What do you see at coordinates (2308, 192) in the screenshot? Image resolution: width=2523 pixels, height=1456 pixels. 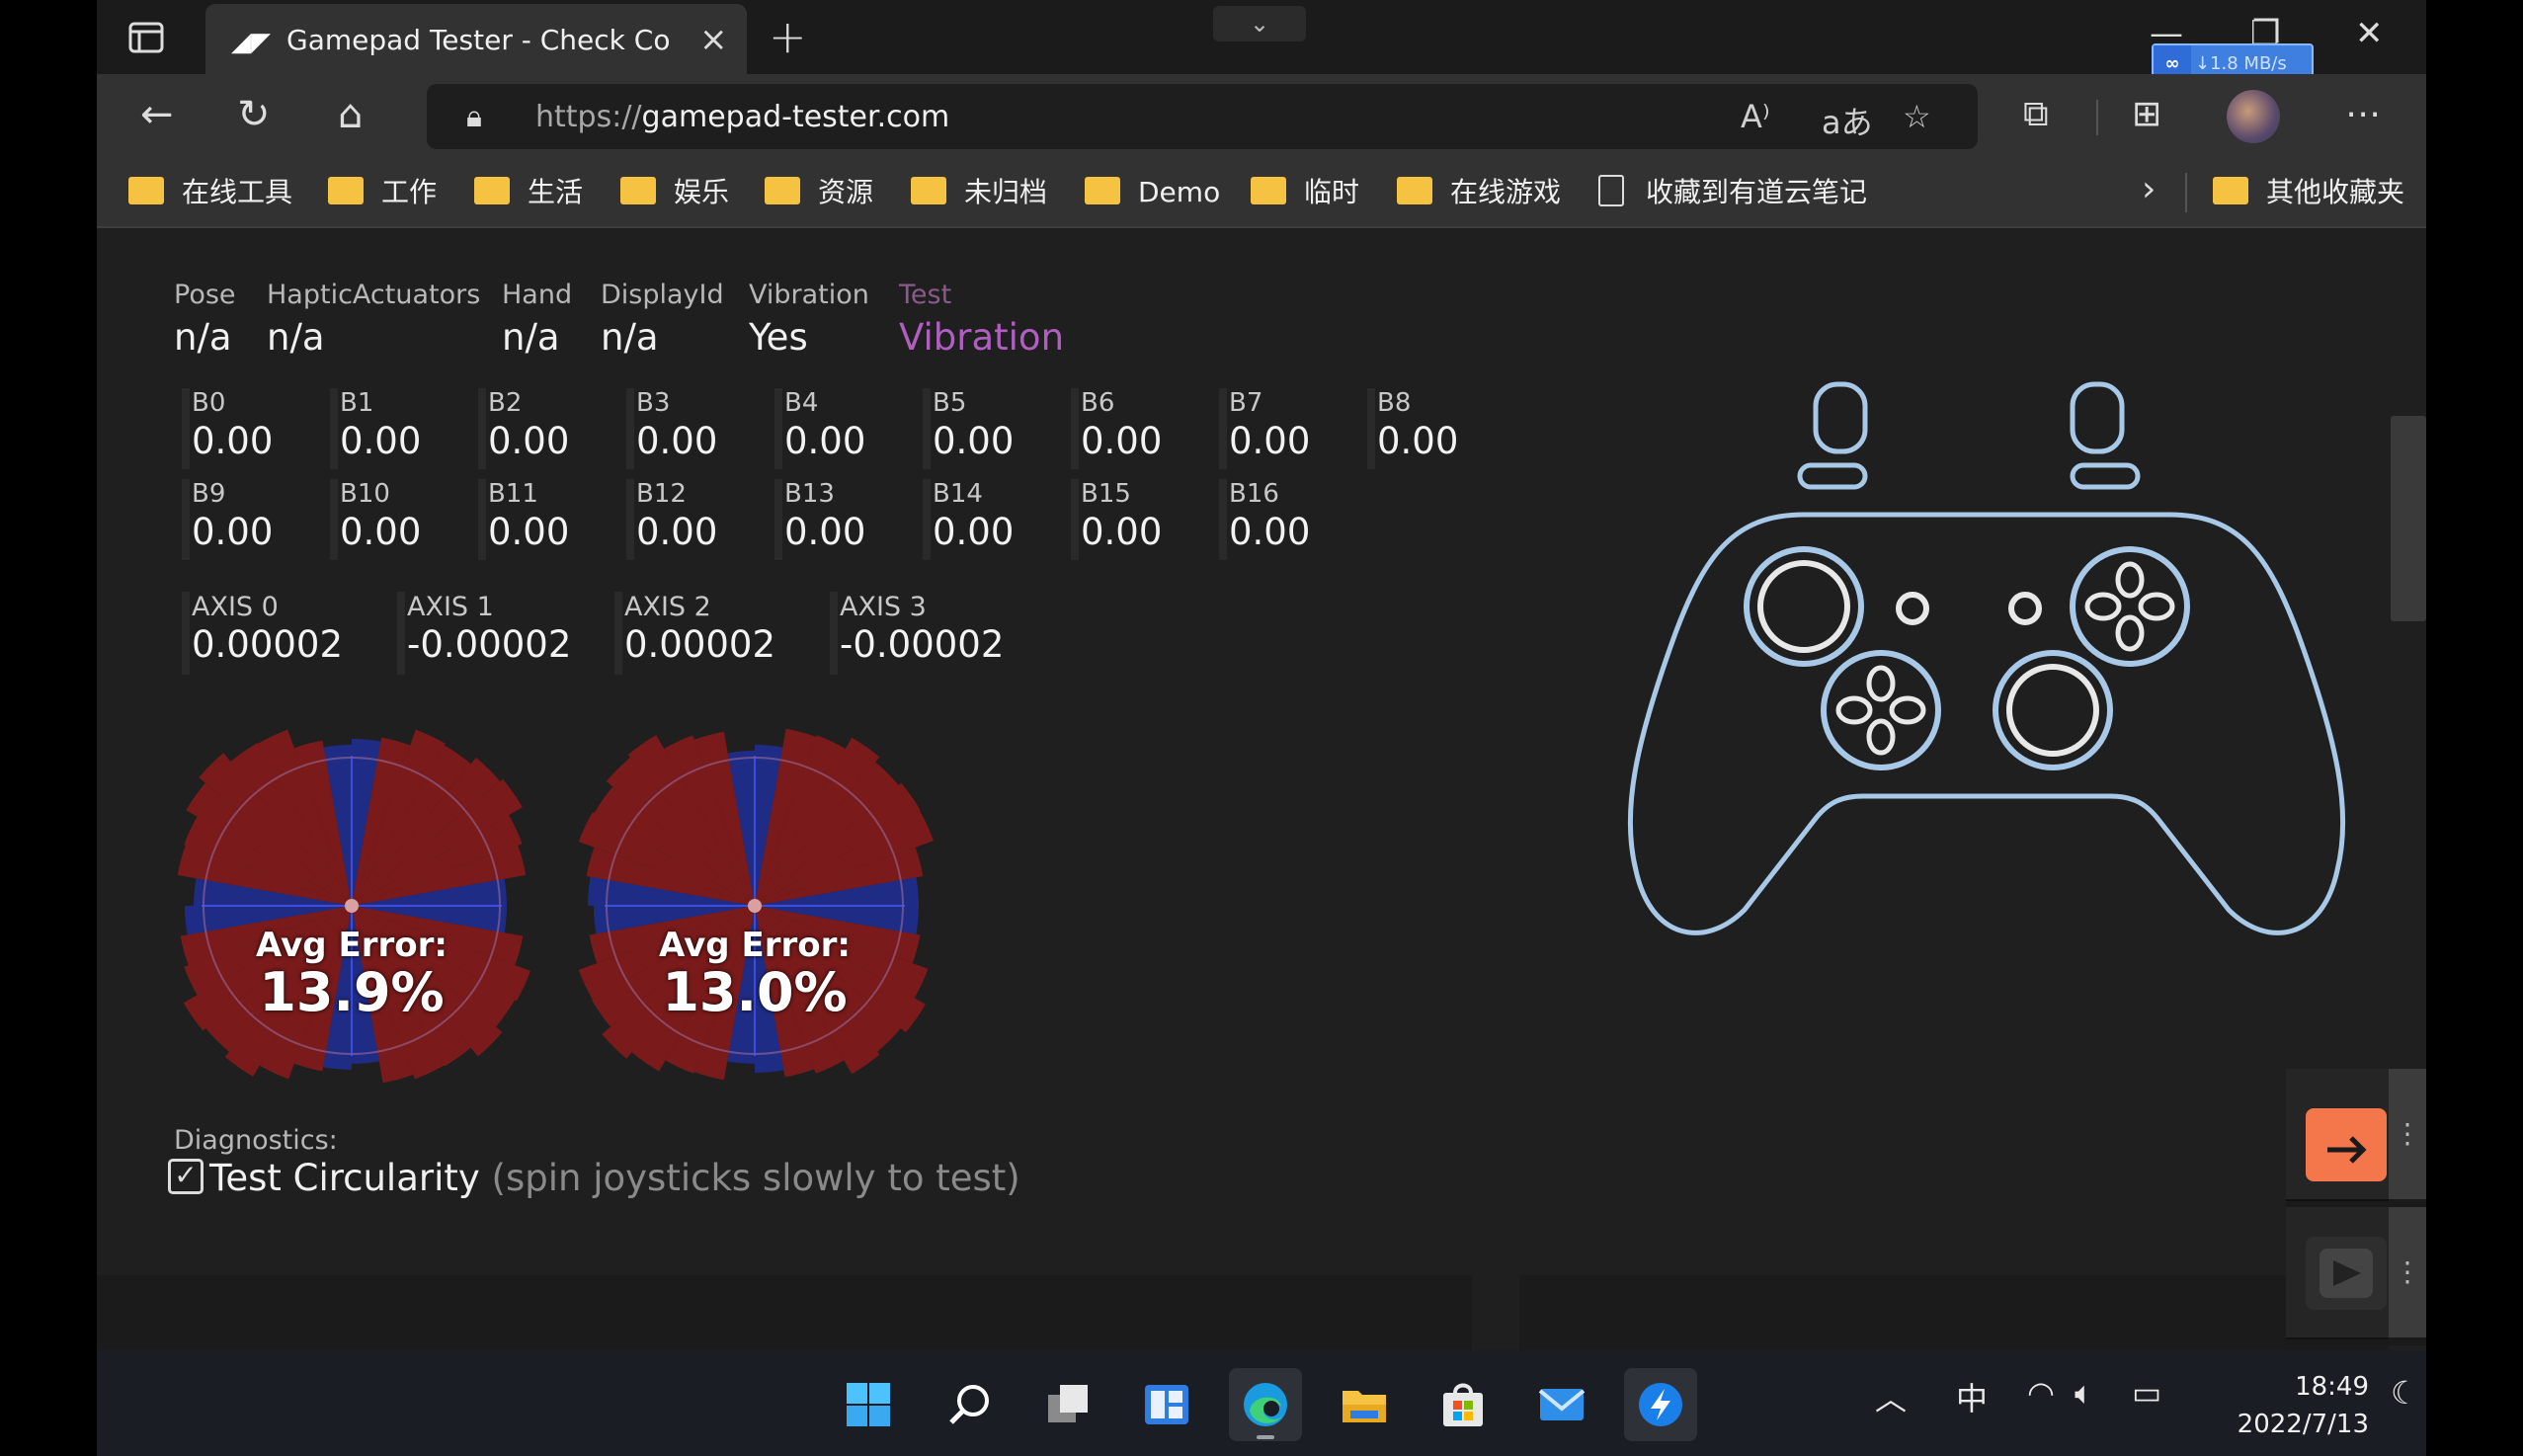 I see `other-bookmarks-folder: 其他收藏夹` at bounding box center [2308, 192].